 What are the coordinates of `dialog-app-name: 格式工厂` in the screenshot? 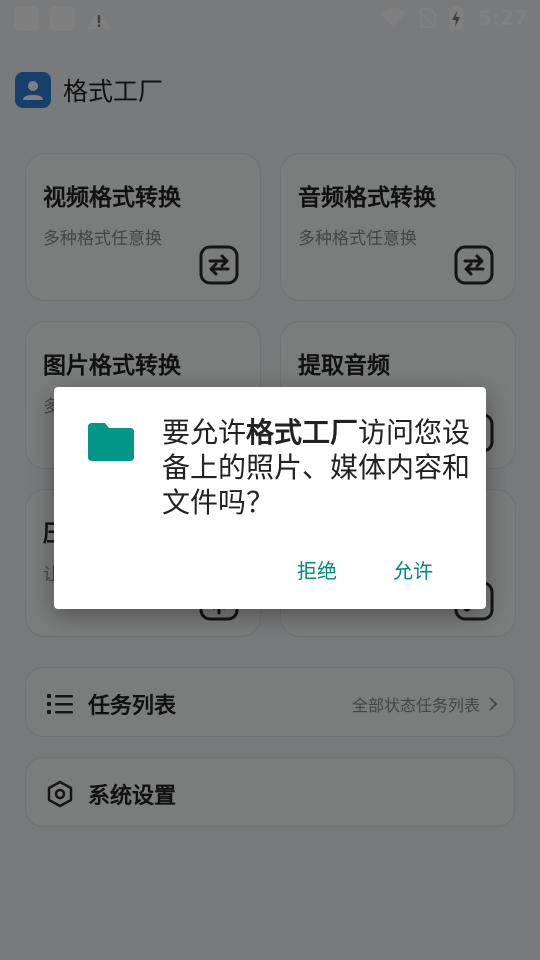 It's located at (302, 432).